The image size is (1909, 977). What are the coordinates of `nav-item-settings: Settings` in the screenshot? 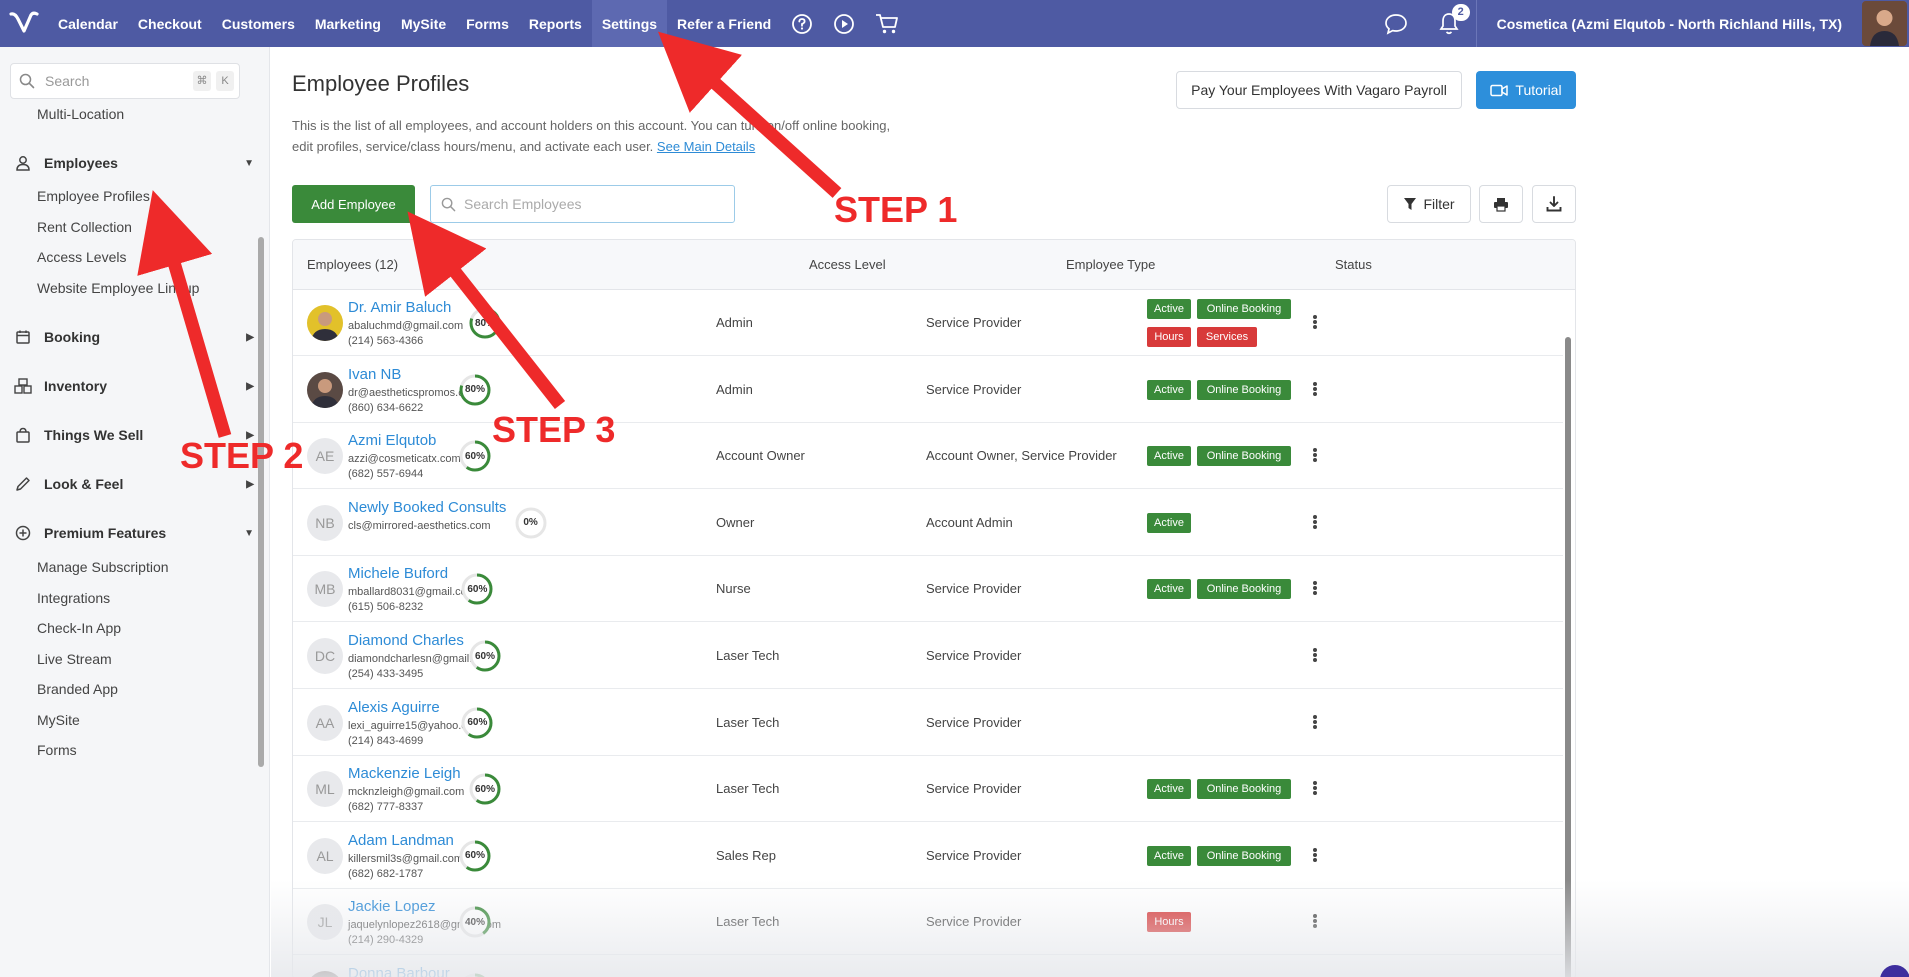 It's located at (629, 23).